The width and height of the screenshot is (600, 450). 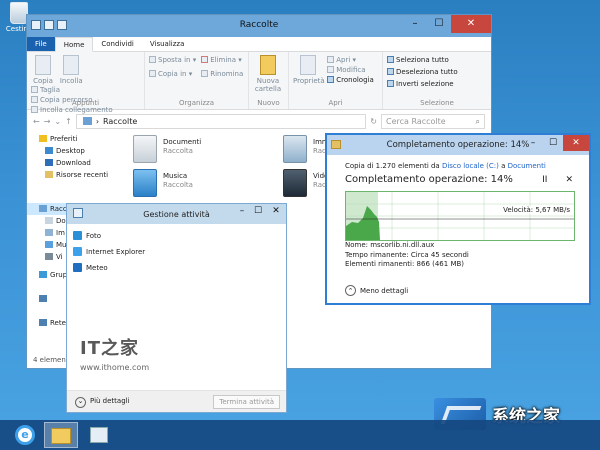 I want to click on less-details-button: Meno dettagli, so click(x=376, y=290).